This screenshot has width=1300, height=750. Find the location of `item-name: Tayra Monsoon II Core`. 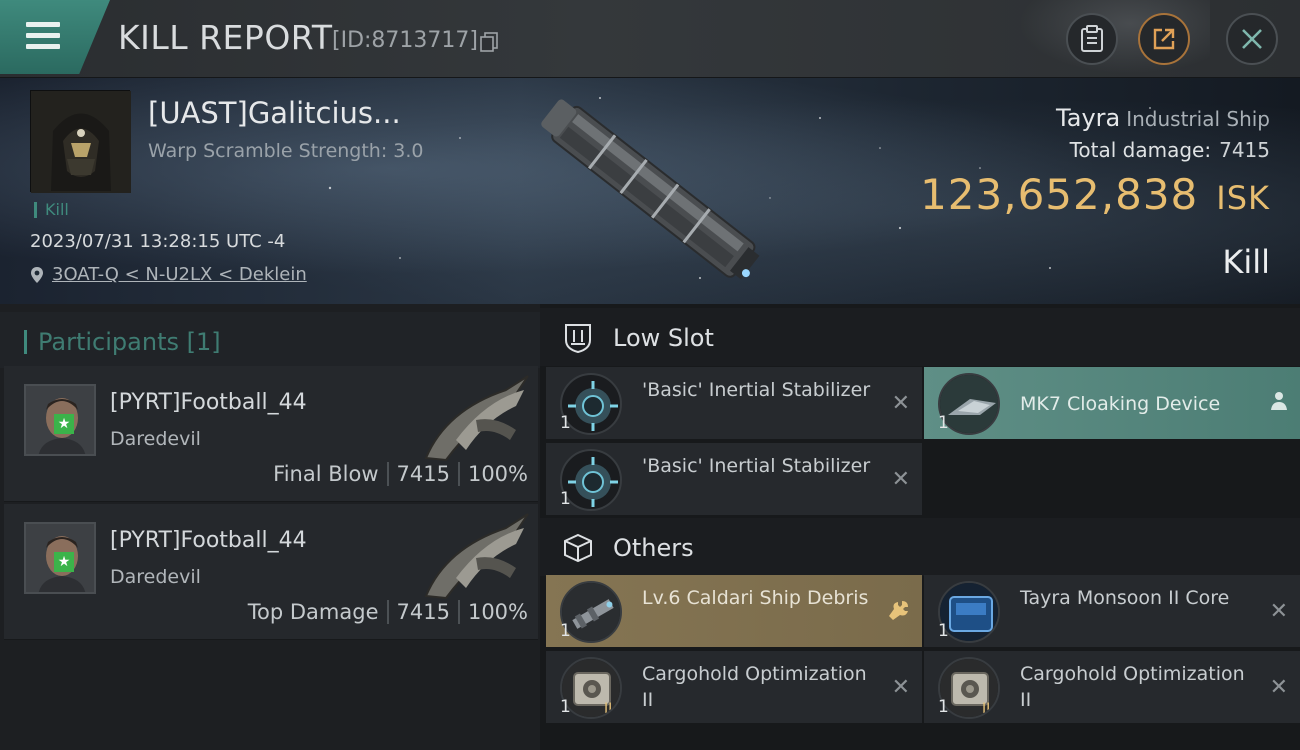

item-name: Tayra Monsoon II Core is located at coordinates (1125, 598).